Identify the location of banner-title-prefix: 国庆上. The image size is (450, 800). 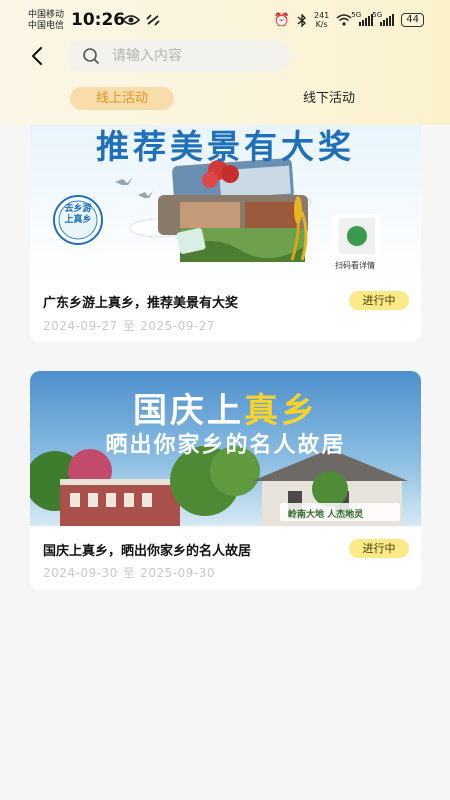
(188, 411).